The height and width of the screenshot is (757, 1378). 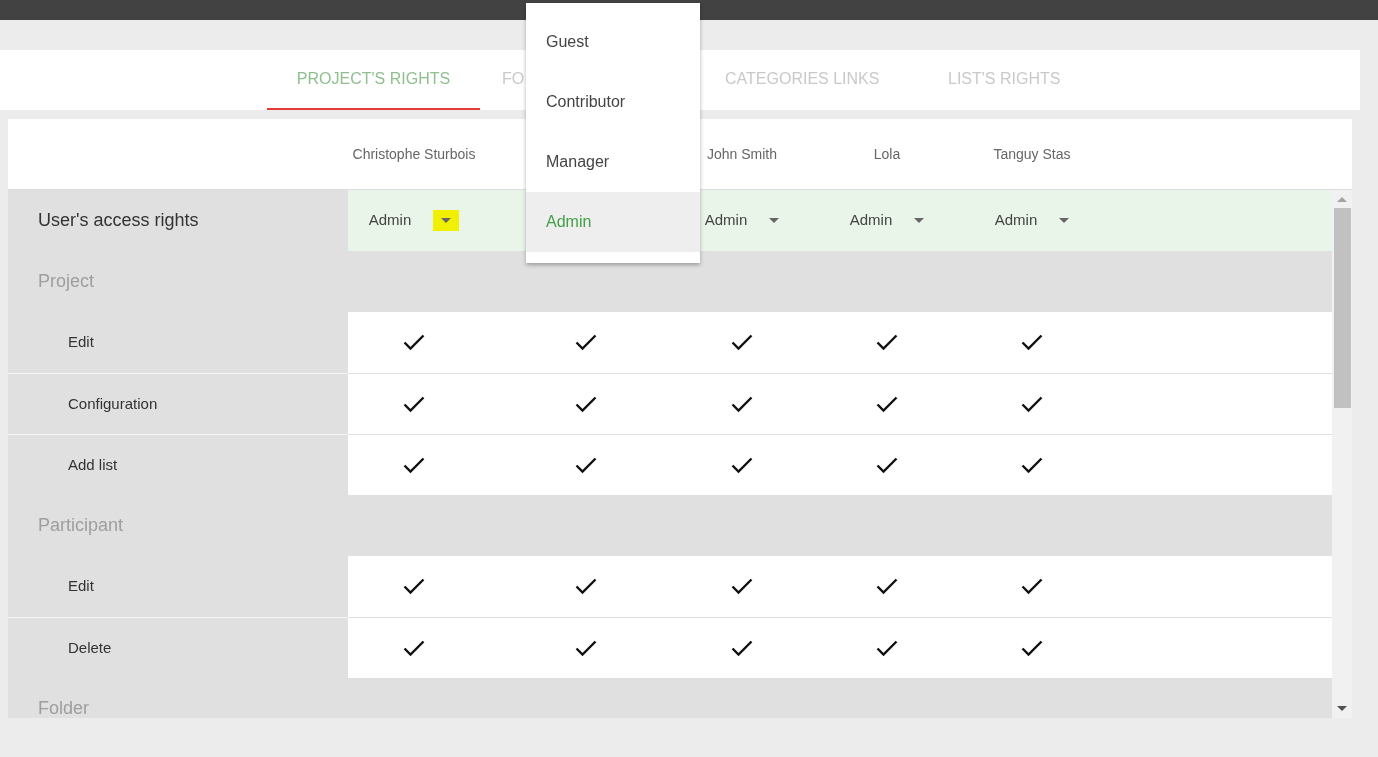 What do you see at coordinates (66, 281) in the screenshot?
I see `section-title: Project` at bounding box center [66, 281].